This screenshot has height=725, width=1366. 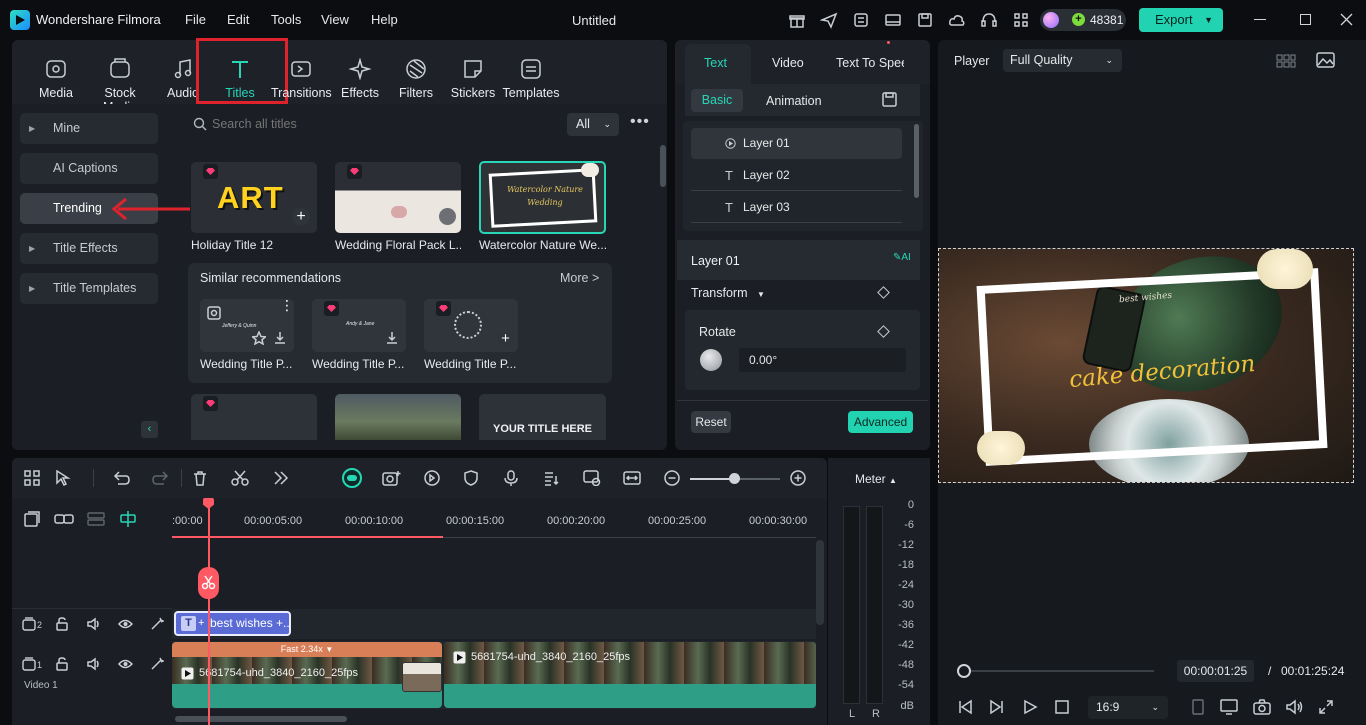 What do you see at coordinates (630, 675) in the screenshot?
I see `video-clip: 5681754-uhd_3840_2160_25fps` at bounding box center [630, 675].